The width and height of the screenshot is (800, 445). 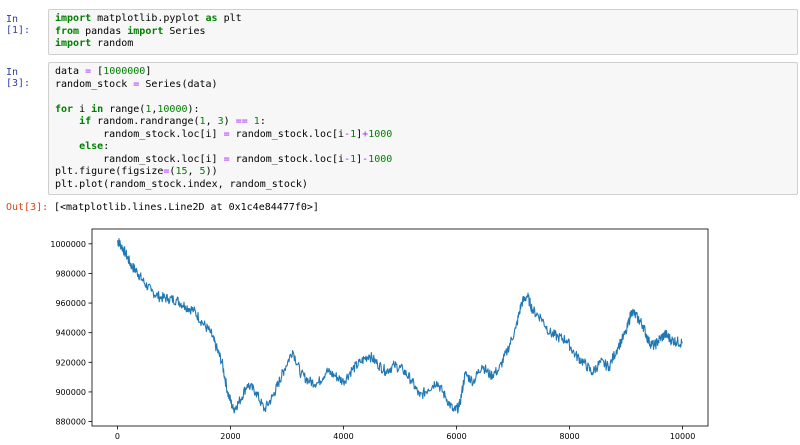 I want to click on x-tick-label: 2000, so click(x=230, y=436).